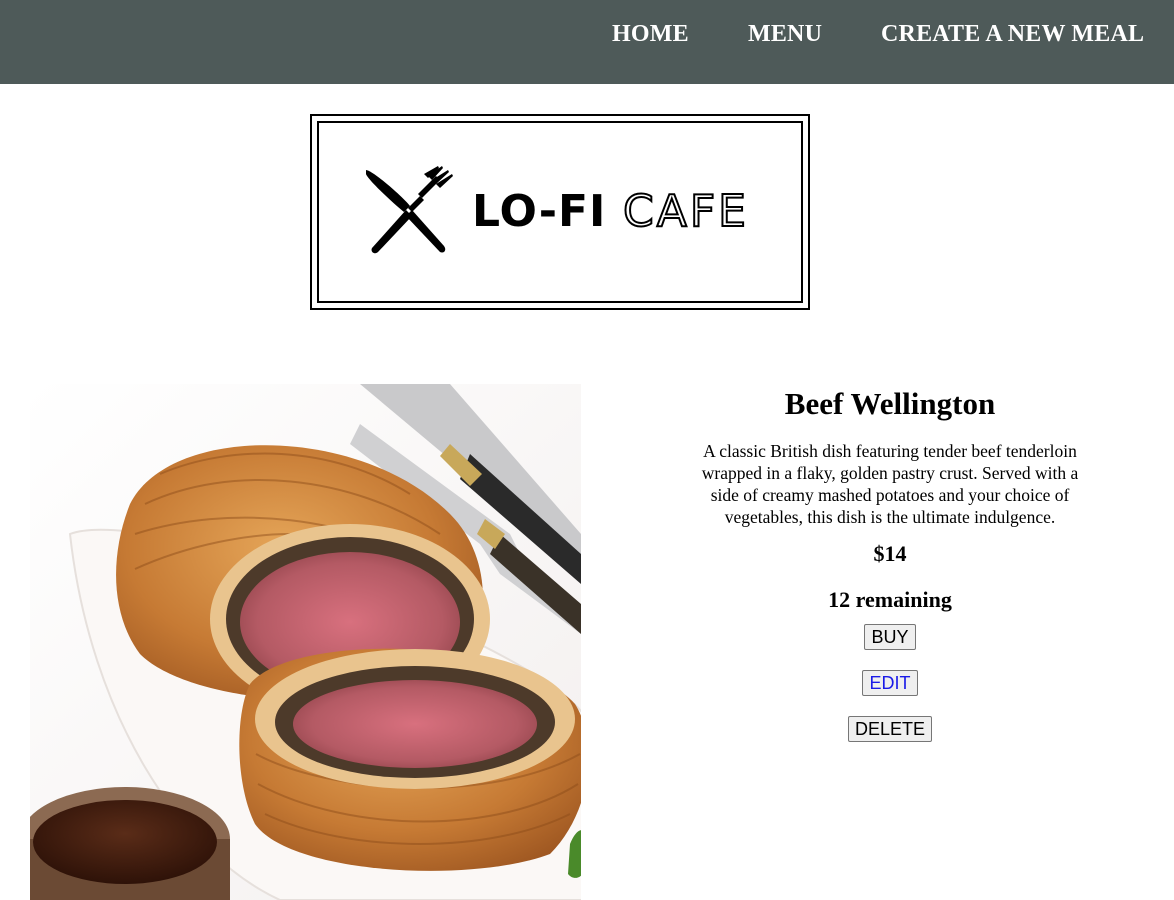 This screenshot has width=1174, height=900. I want to click on delete-button-row: DELETE, so click(890, 739).